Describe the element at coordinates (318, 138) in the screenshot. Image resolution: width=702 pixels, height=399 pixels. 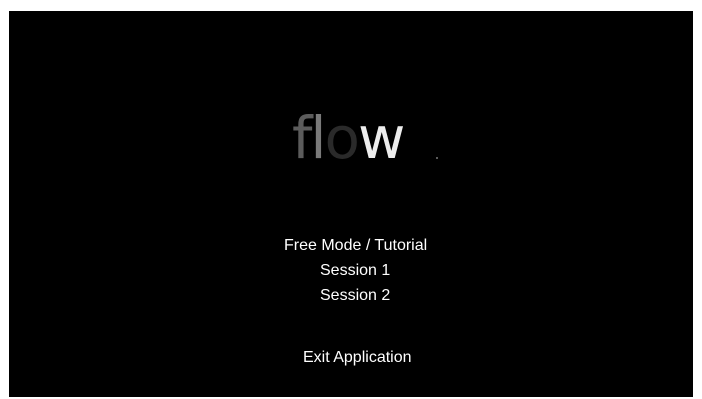
I see `logo-letter-l: l` at that location.